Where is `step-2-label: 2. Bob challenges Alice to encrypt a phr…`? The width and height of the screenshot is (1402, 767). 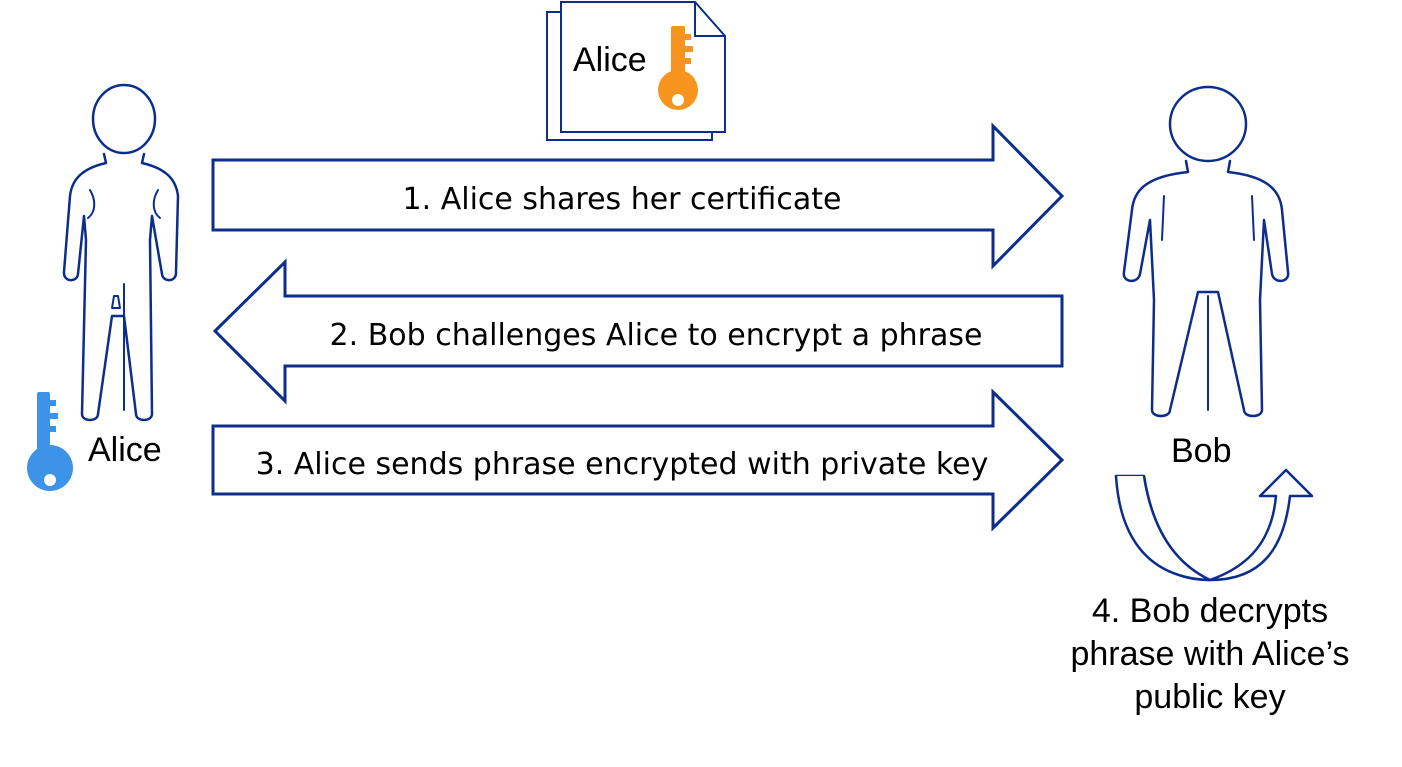 step-2-label: 2. Bob challenges Alice to encrypt a phr… is located at coordinates (656, 335).